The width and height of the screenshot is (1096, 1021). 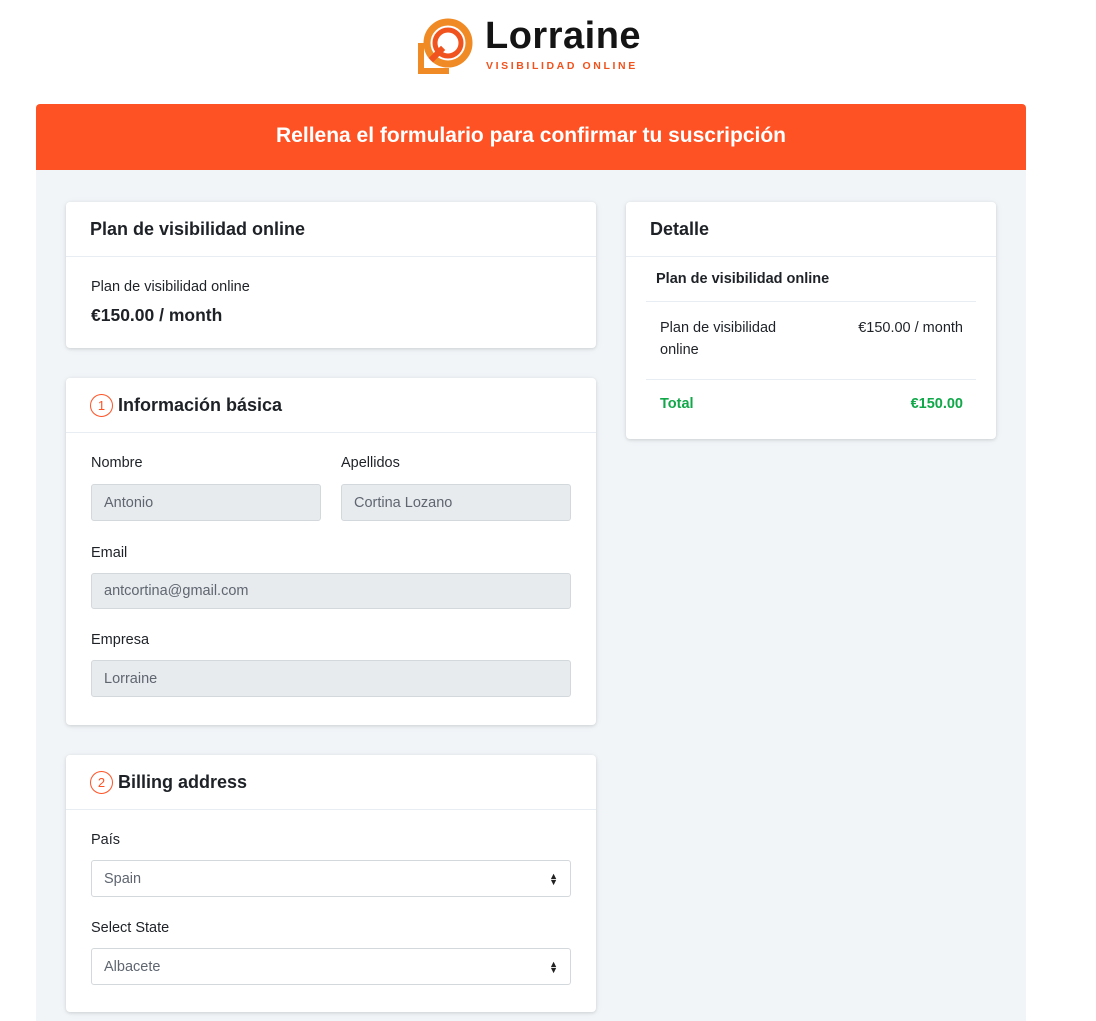 What do you see at coordinates (101, 782) in the screenshot?
I see `step-2-badge: 2` at bounding box center [101, 782].